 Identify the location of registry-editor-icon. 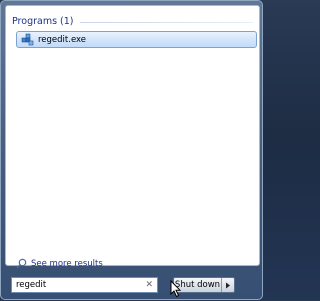
(27, 39).